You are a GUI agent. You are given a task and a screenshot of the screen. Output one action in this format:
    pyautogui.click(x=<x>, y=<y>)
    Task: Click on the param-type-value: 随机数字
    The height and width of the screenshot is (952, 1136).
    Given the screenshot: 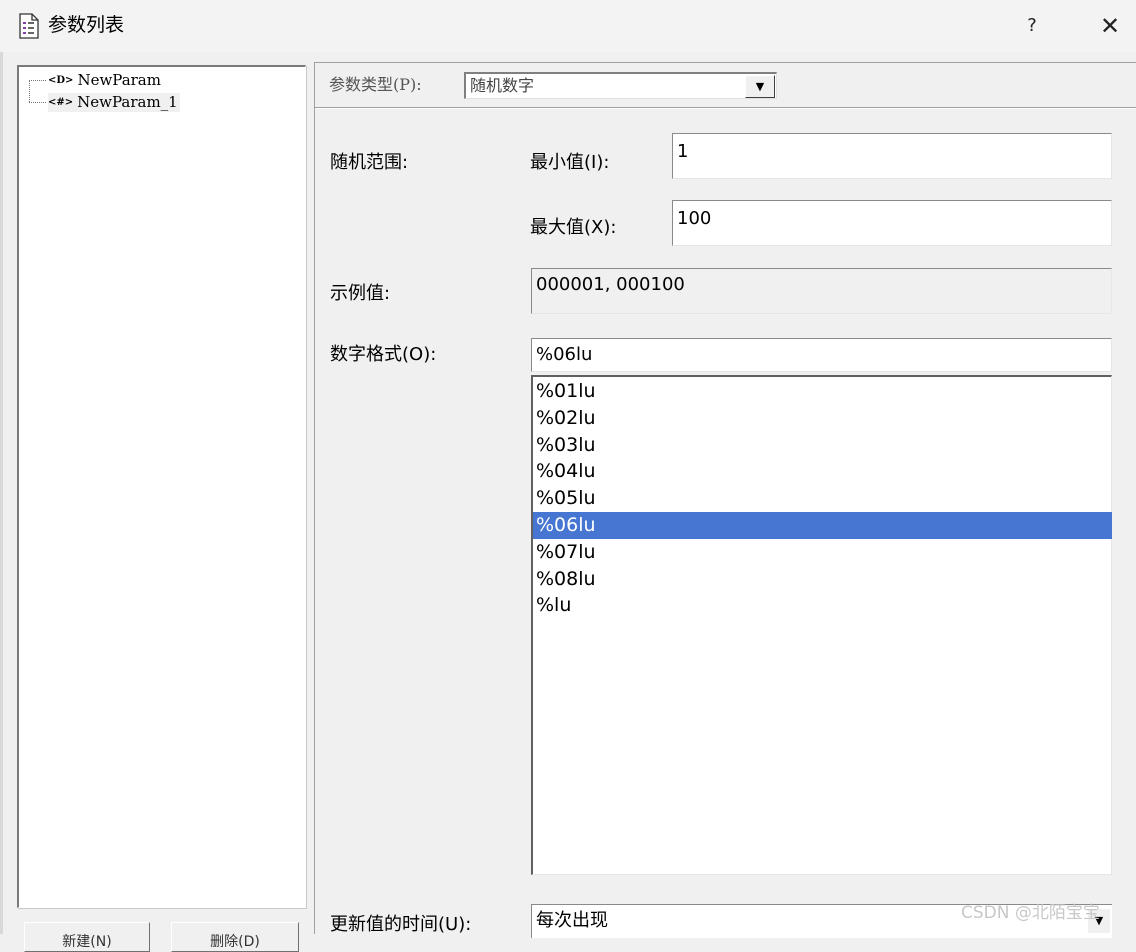 What is the action you would take?
    pyautogui.click(x=502, y=85)
    